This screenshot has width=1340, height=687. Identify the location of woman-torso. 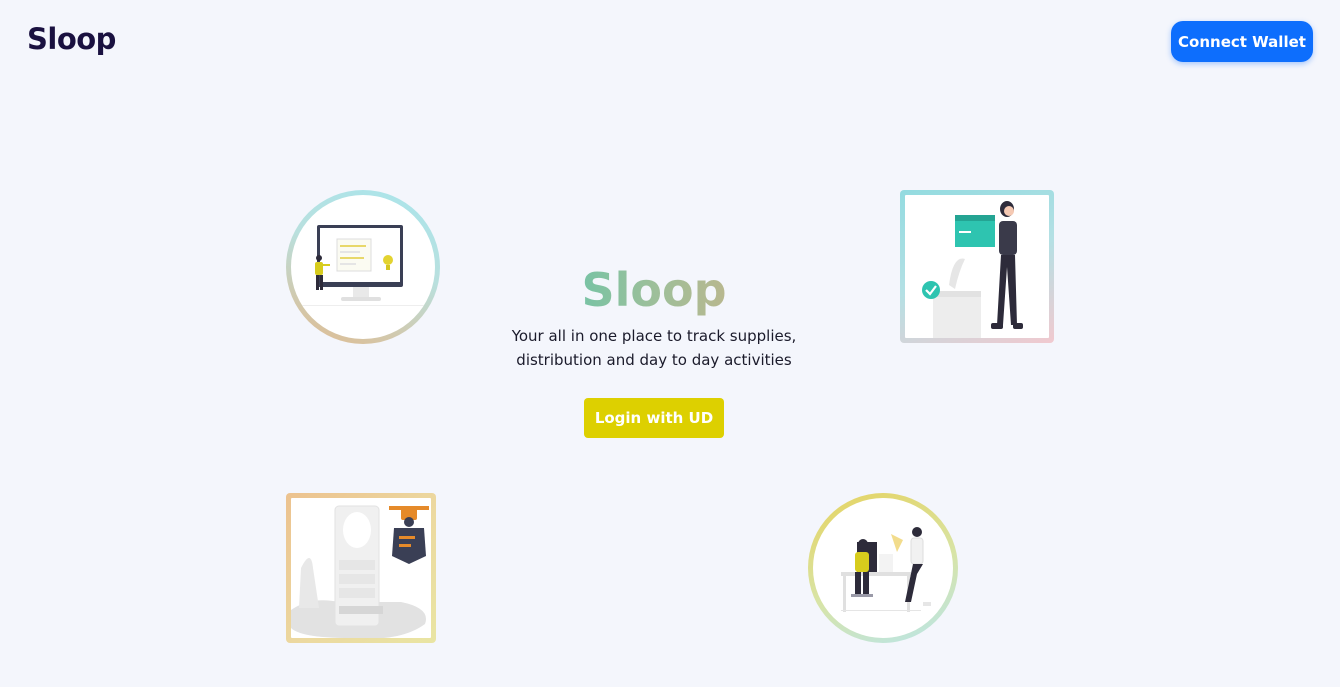
(1008, 238).